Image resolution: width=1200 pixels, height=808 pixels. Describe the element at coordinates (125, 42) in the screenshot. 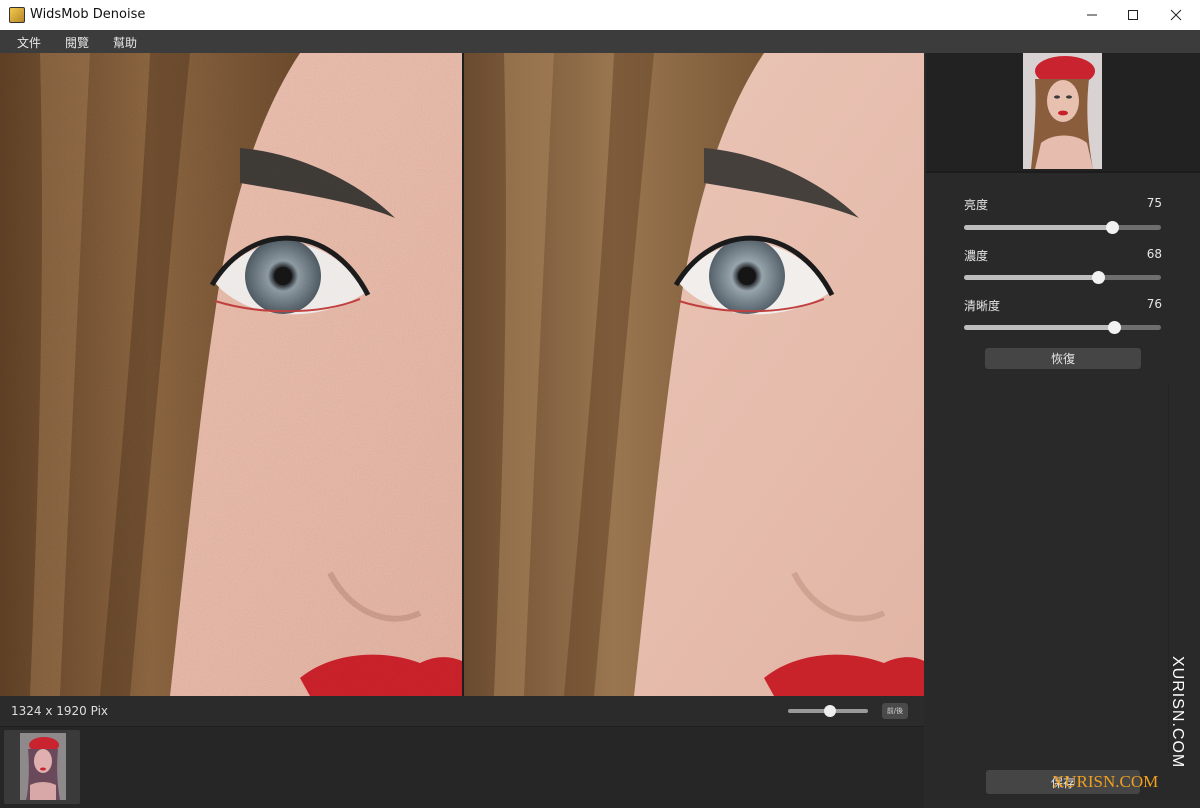

I see `menu-help: 幫助` at that location.